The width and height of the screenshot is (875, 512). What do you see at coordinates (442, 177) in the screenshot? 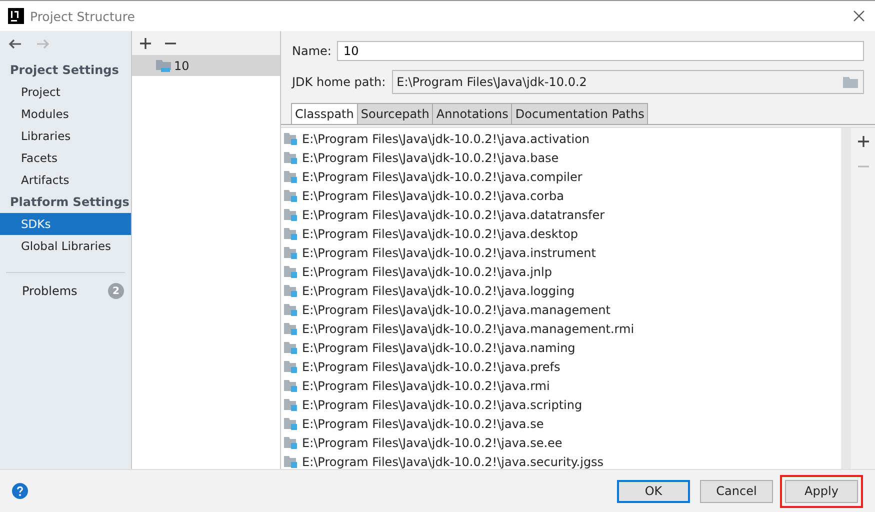
I see `classpath-entry: E:\Program Files\Java\jdk-10.0.2!\java.compiler` at bounding box center [442, 177].